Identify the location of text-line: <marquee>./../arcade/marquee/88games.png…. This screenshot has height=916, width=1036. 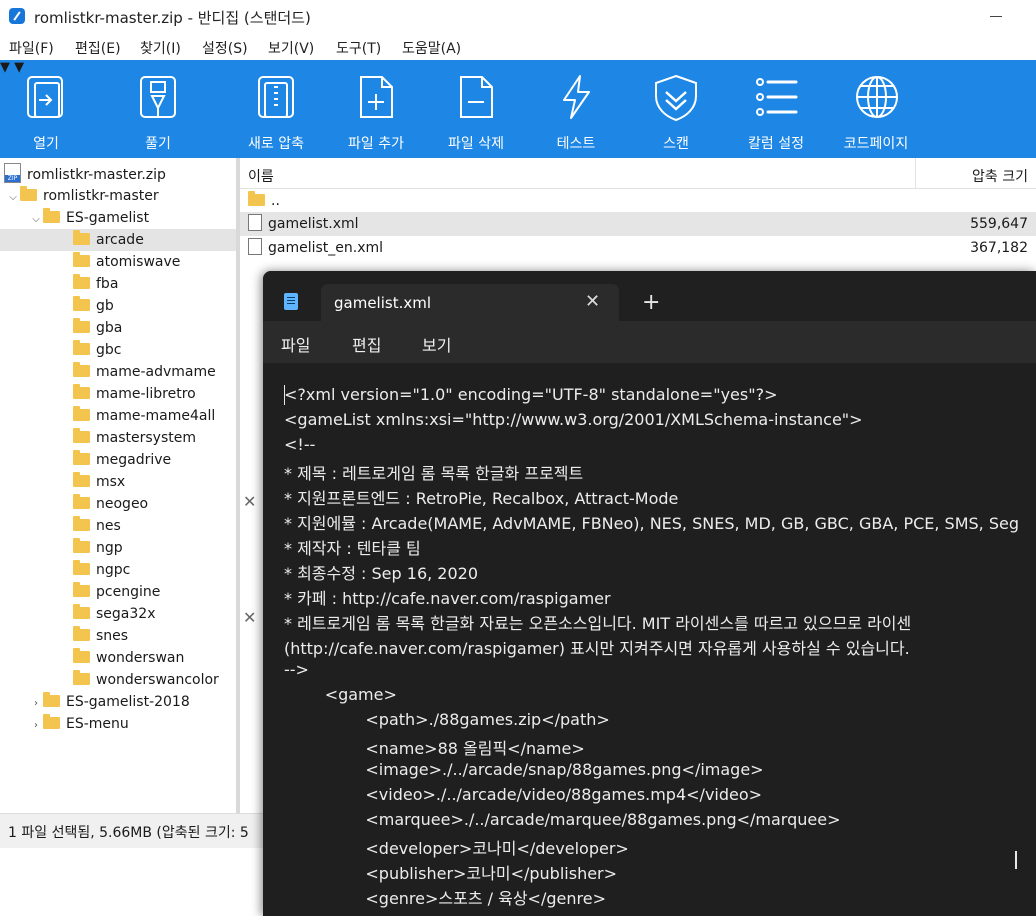
(562, 819).